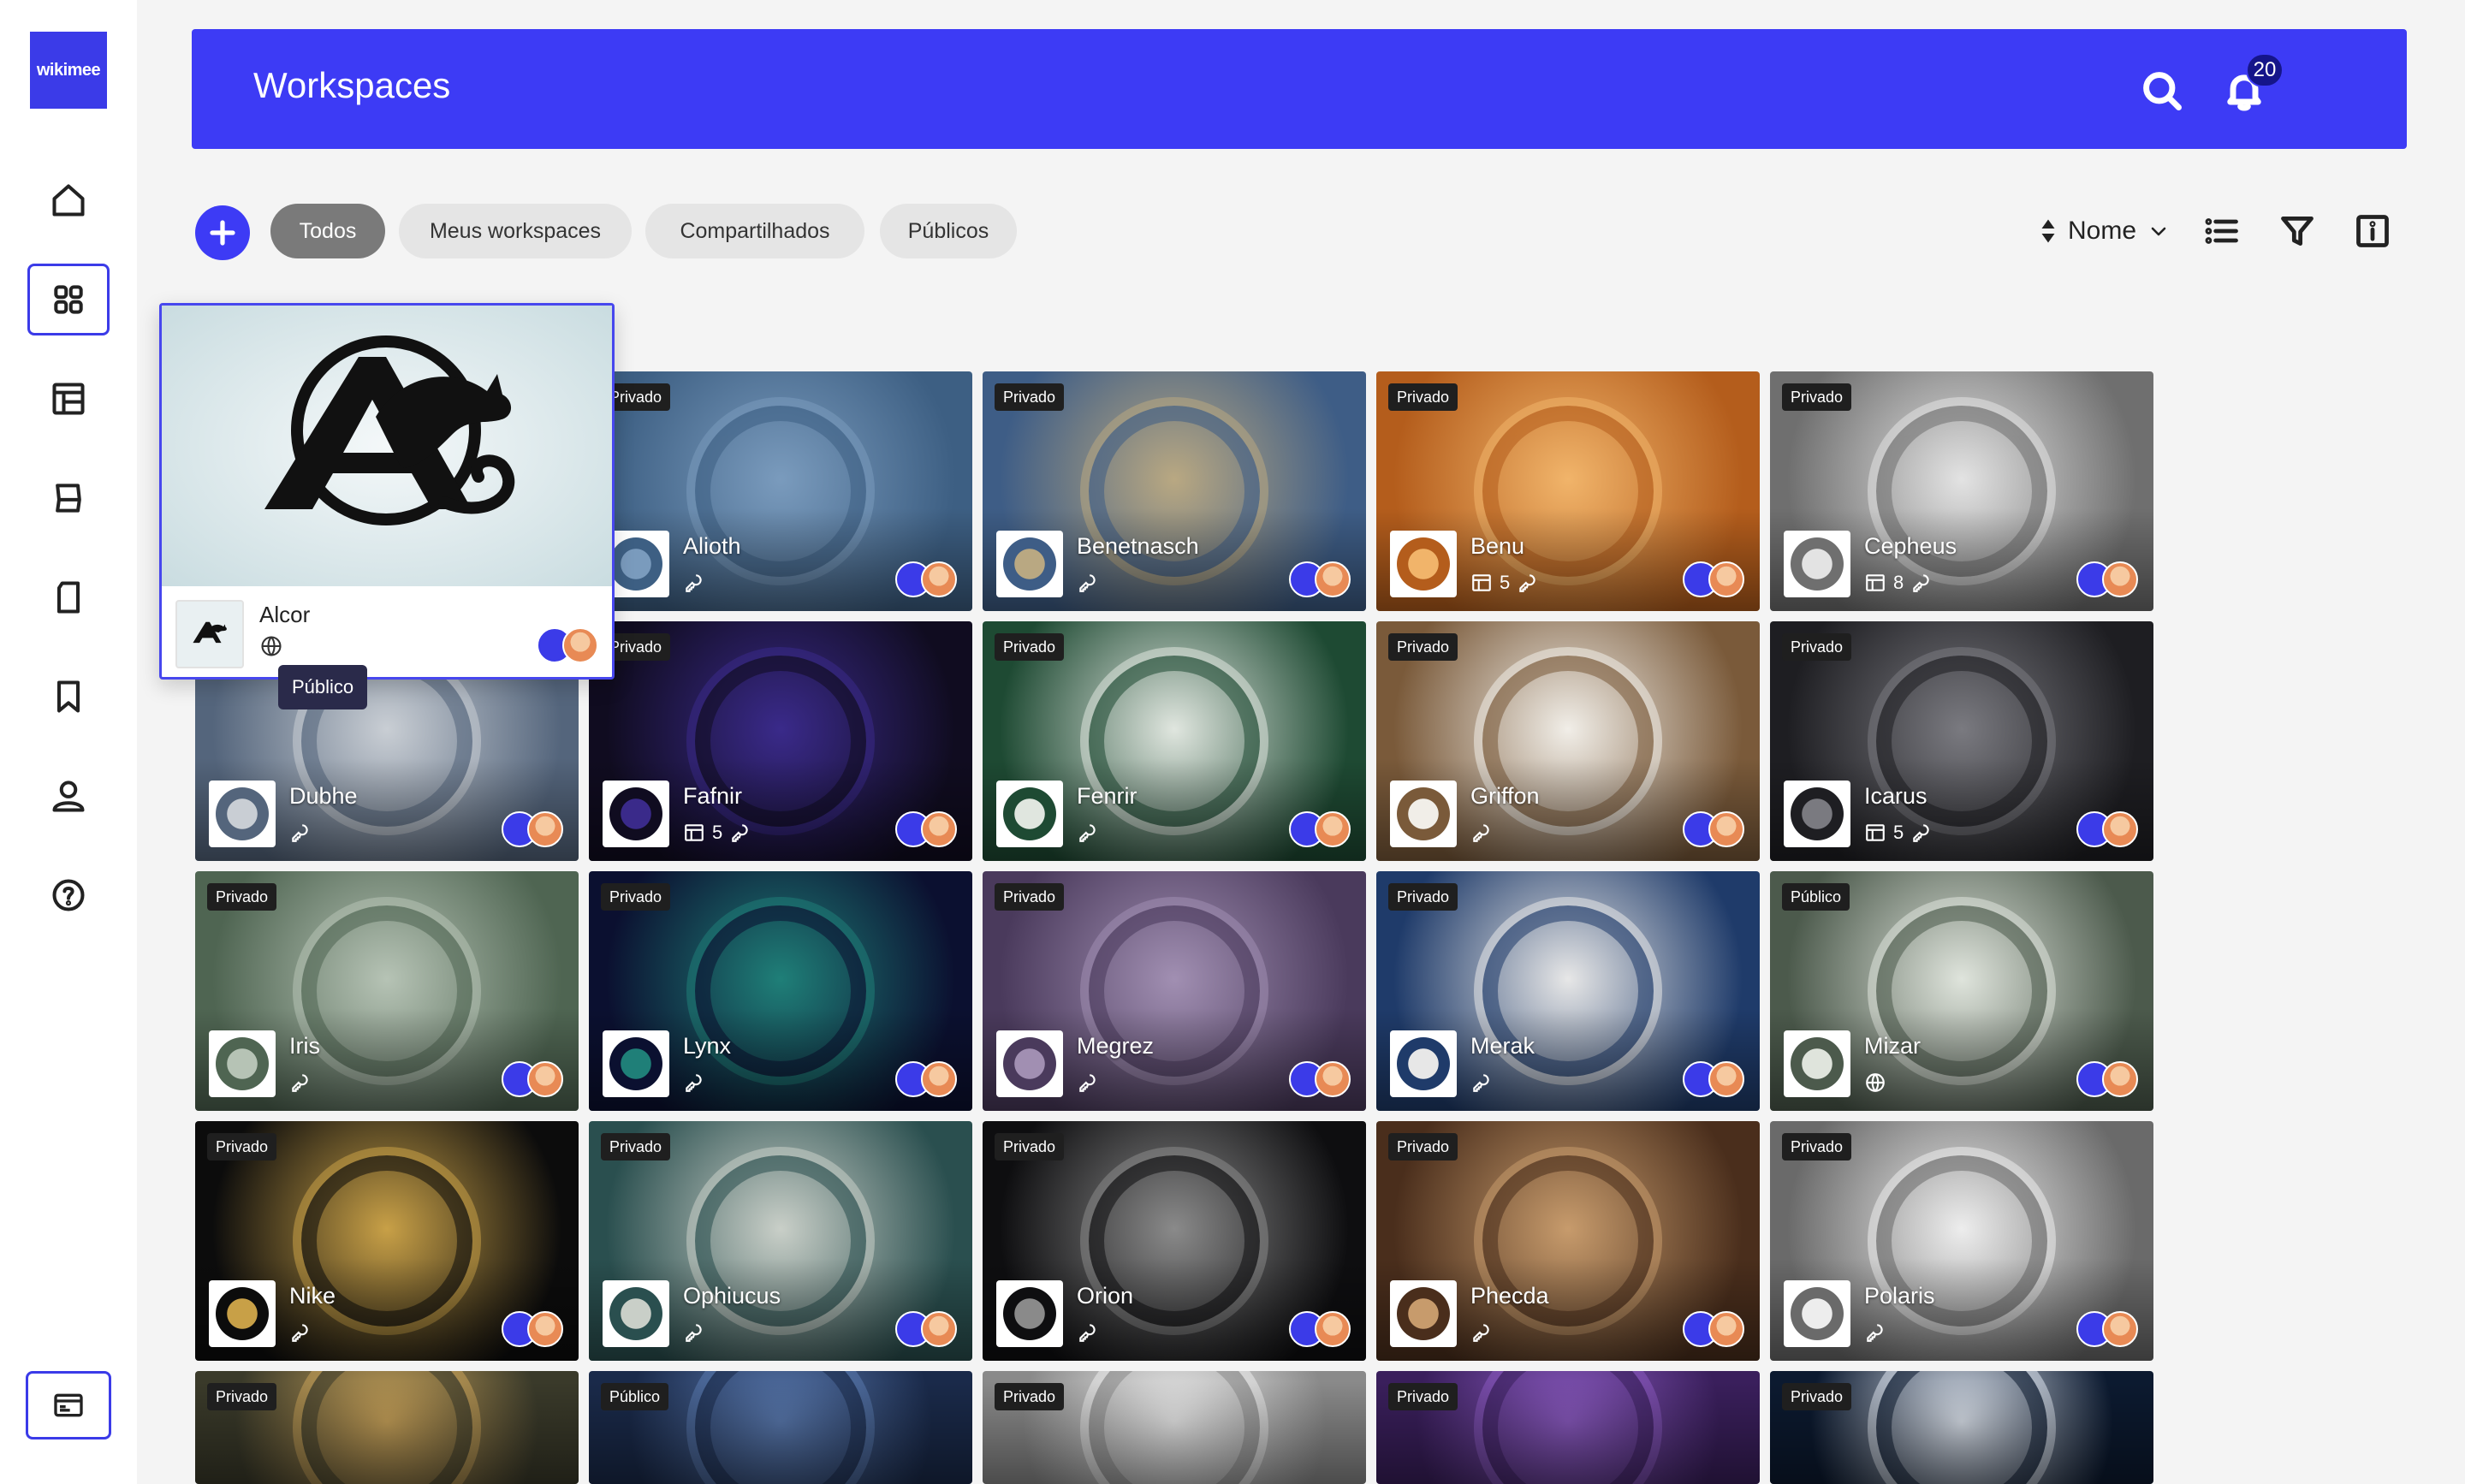  I want to click on filter-public: Públicos, so click(948, 231).